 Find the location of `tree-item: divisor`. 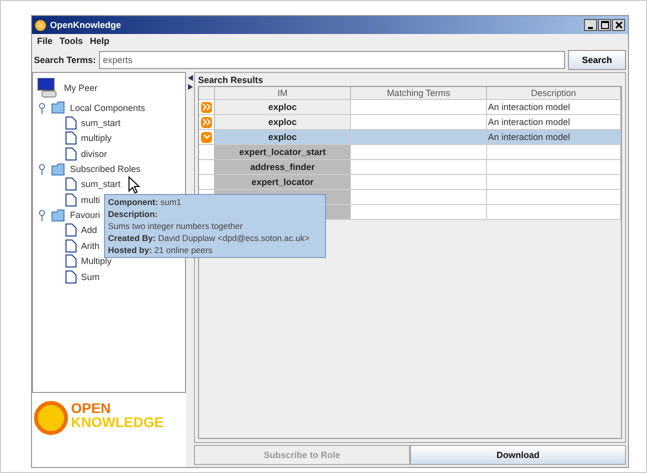

tree-item: divisor is located at coordinates (94, 153).